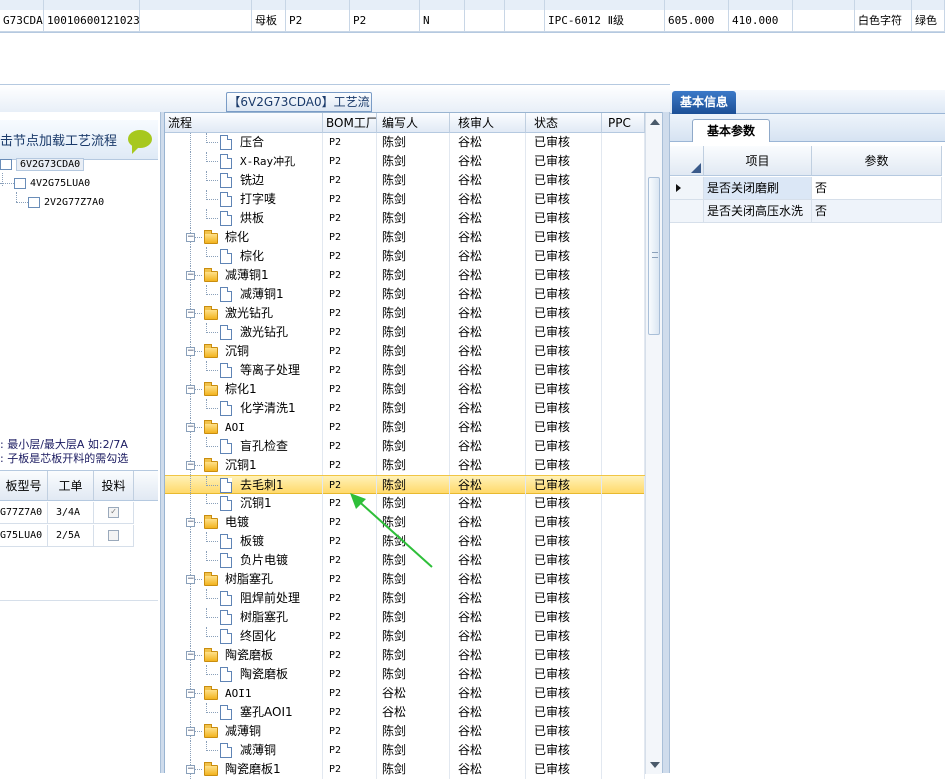  Describe the element at coordinates (247, 275) in the screenshot. I see `flow-node-label: 减薄铜1` at that location.